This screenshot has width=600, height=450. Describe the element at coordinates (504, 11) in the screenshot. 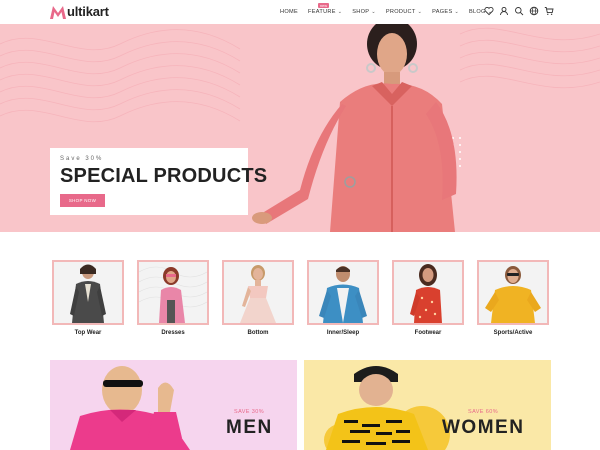

I see `user-icon` at that location.